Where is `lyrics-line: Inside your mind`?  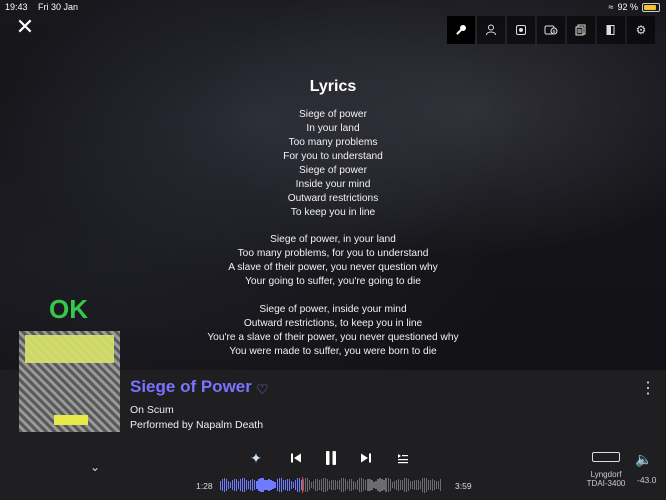 lyrics-line: Inside your mind is located at coordinates (333, 184).